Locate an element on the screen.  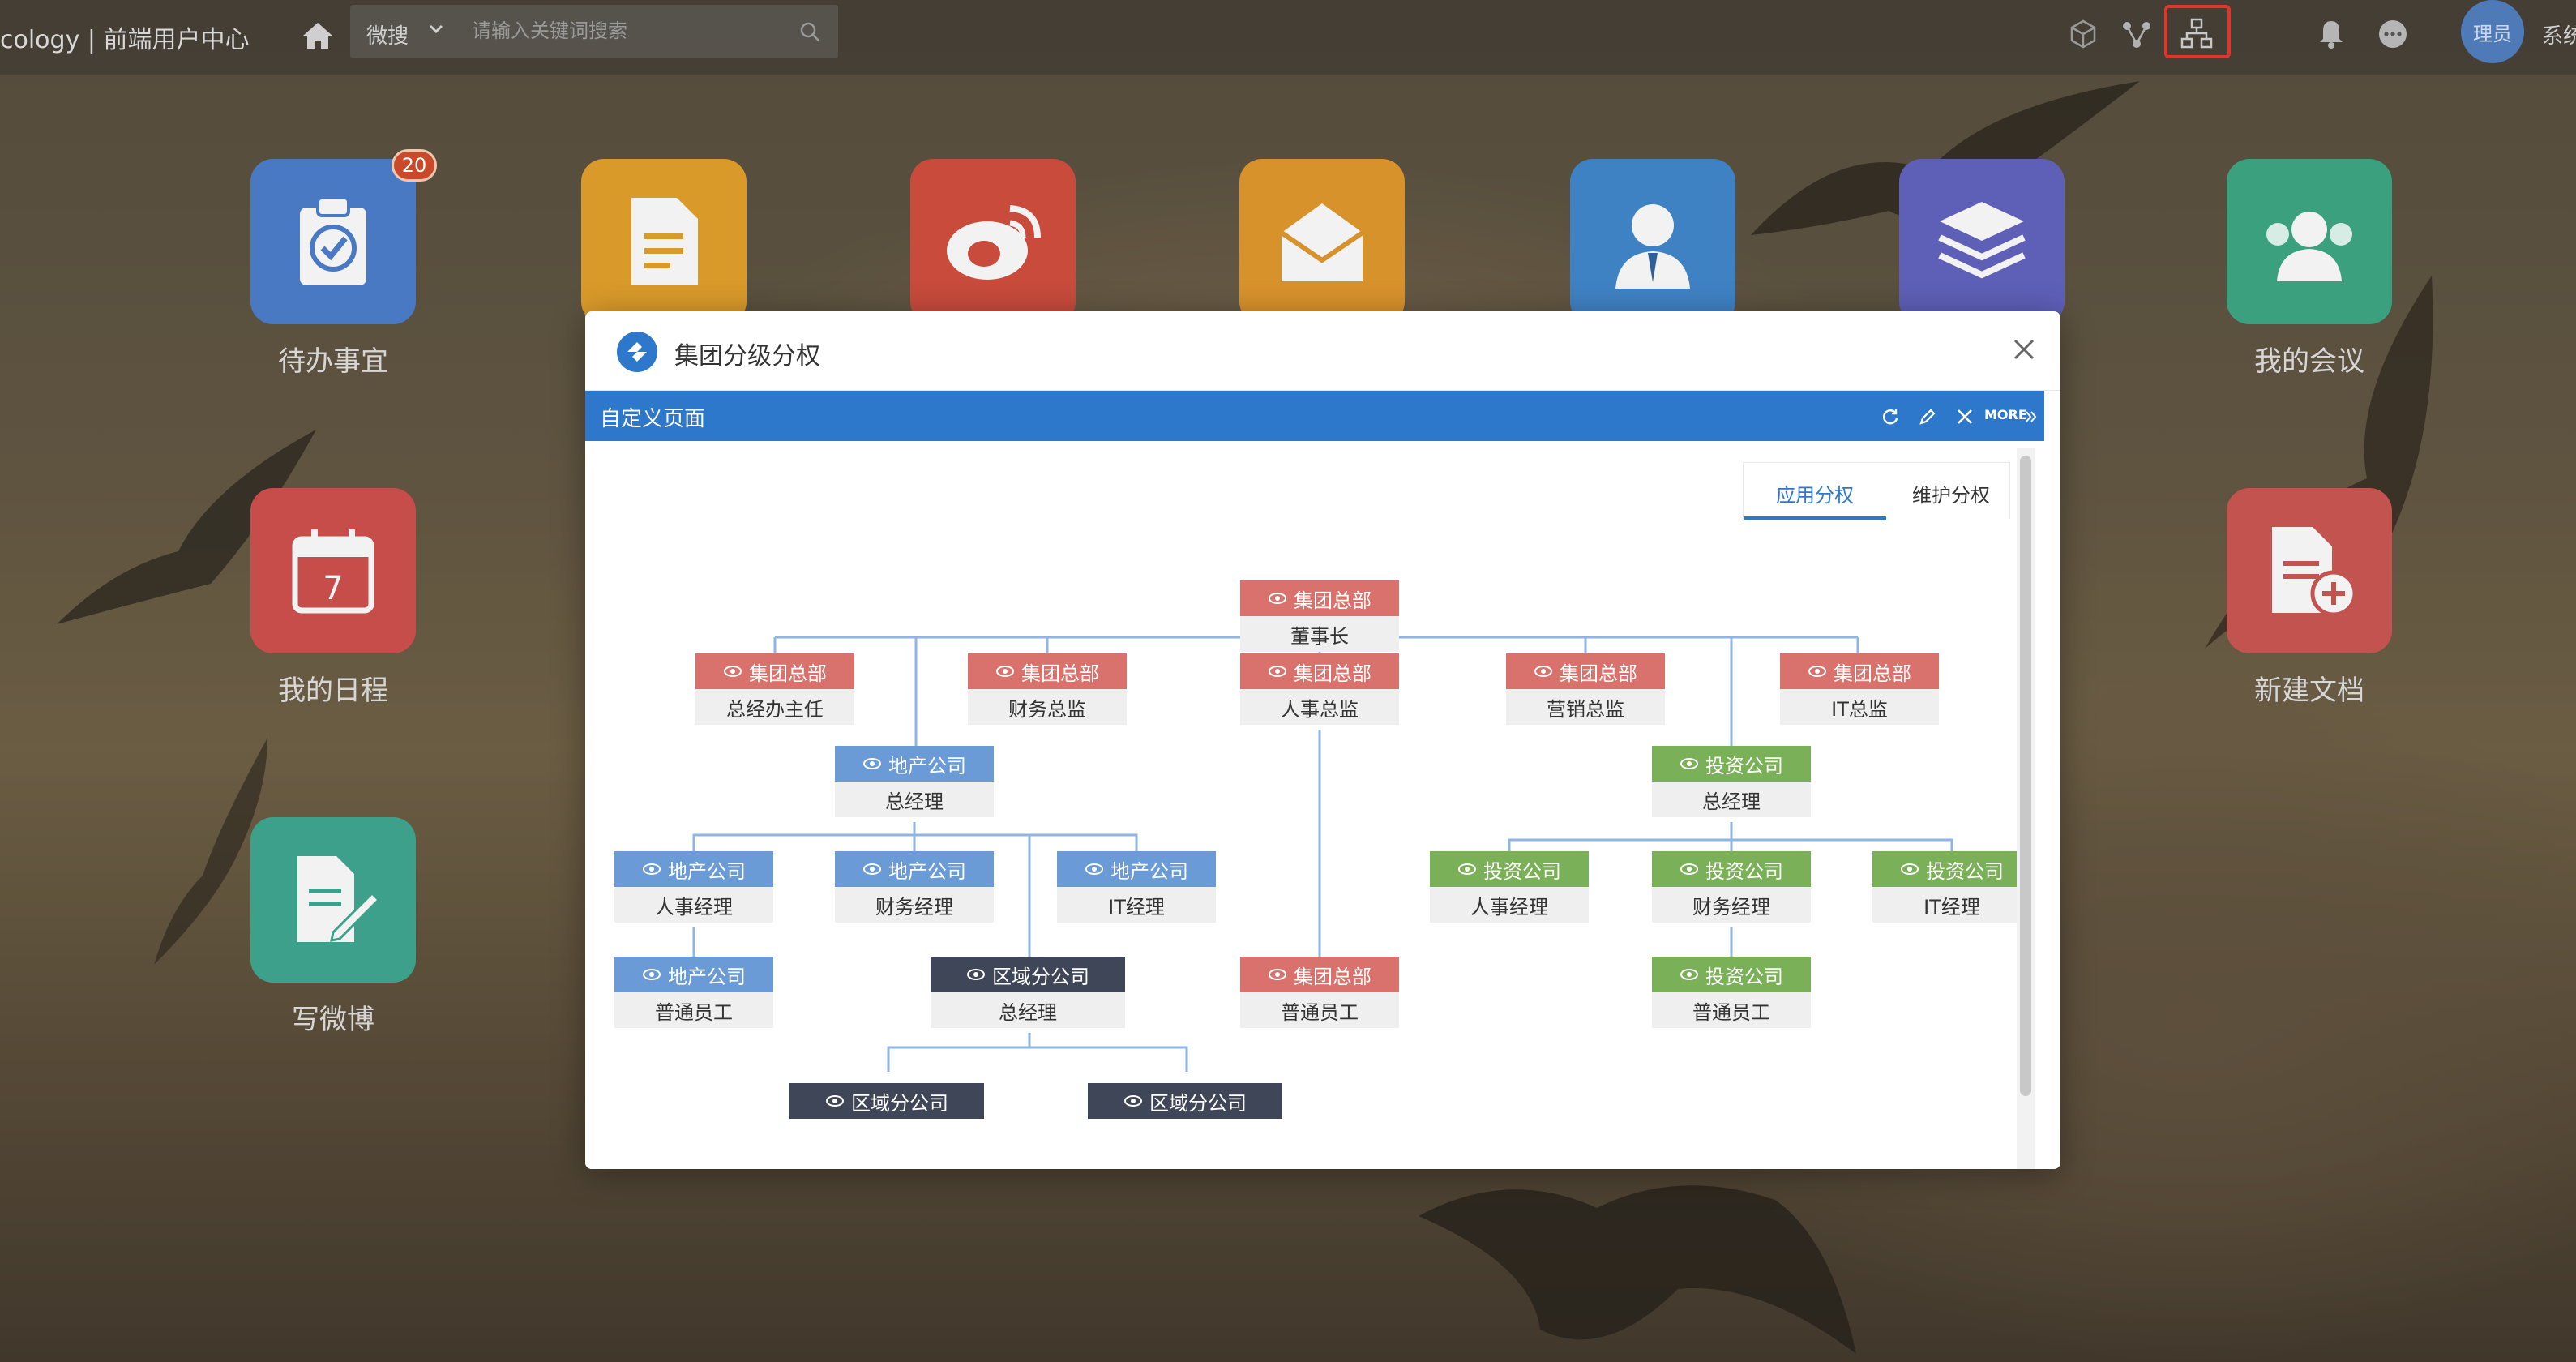
app-tile: 20 is located at coordinates (343, 236).